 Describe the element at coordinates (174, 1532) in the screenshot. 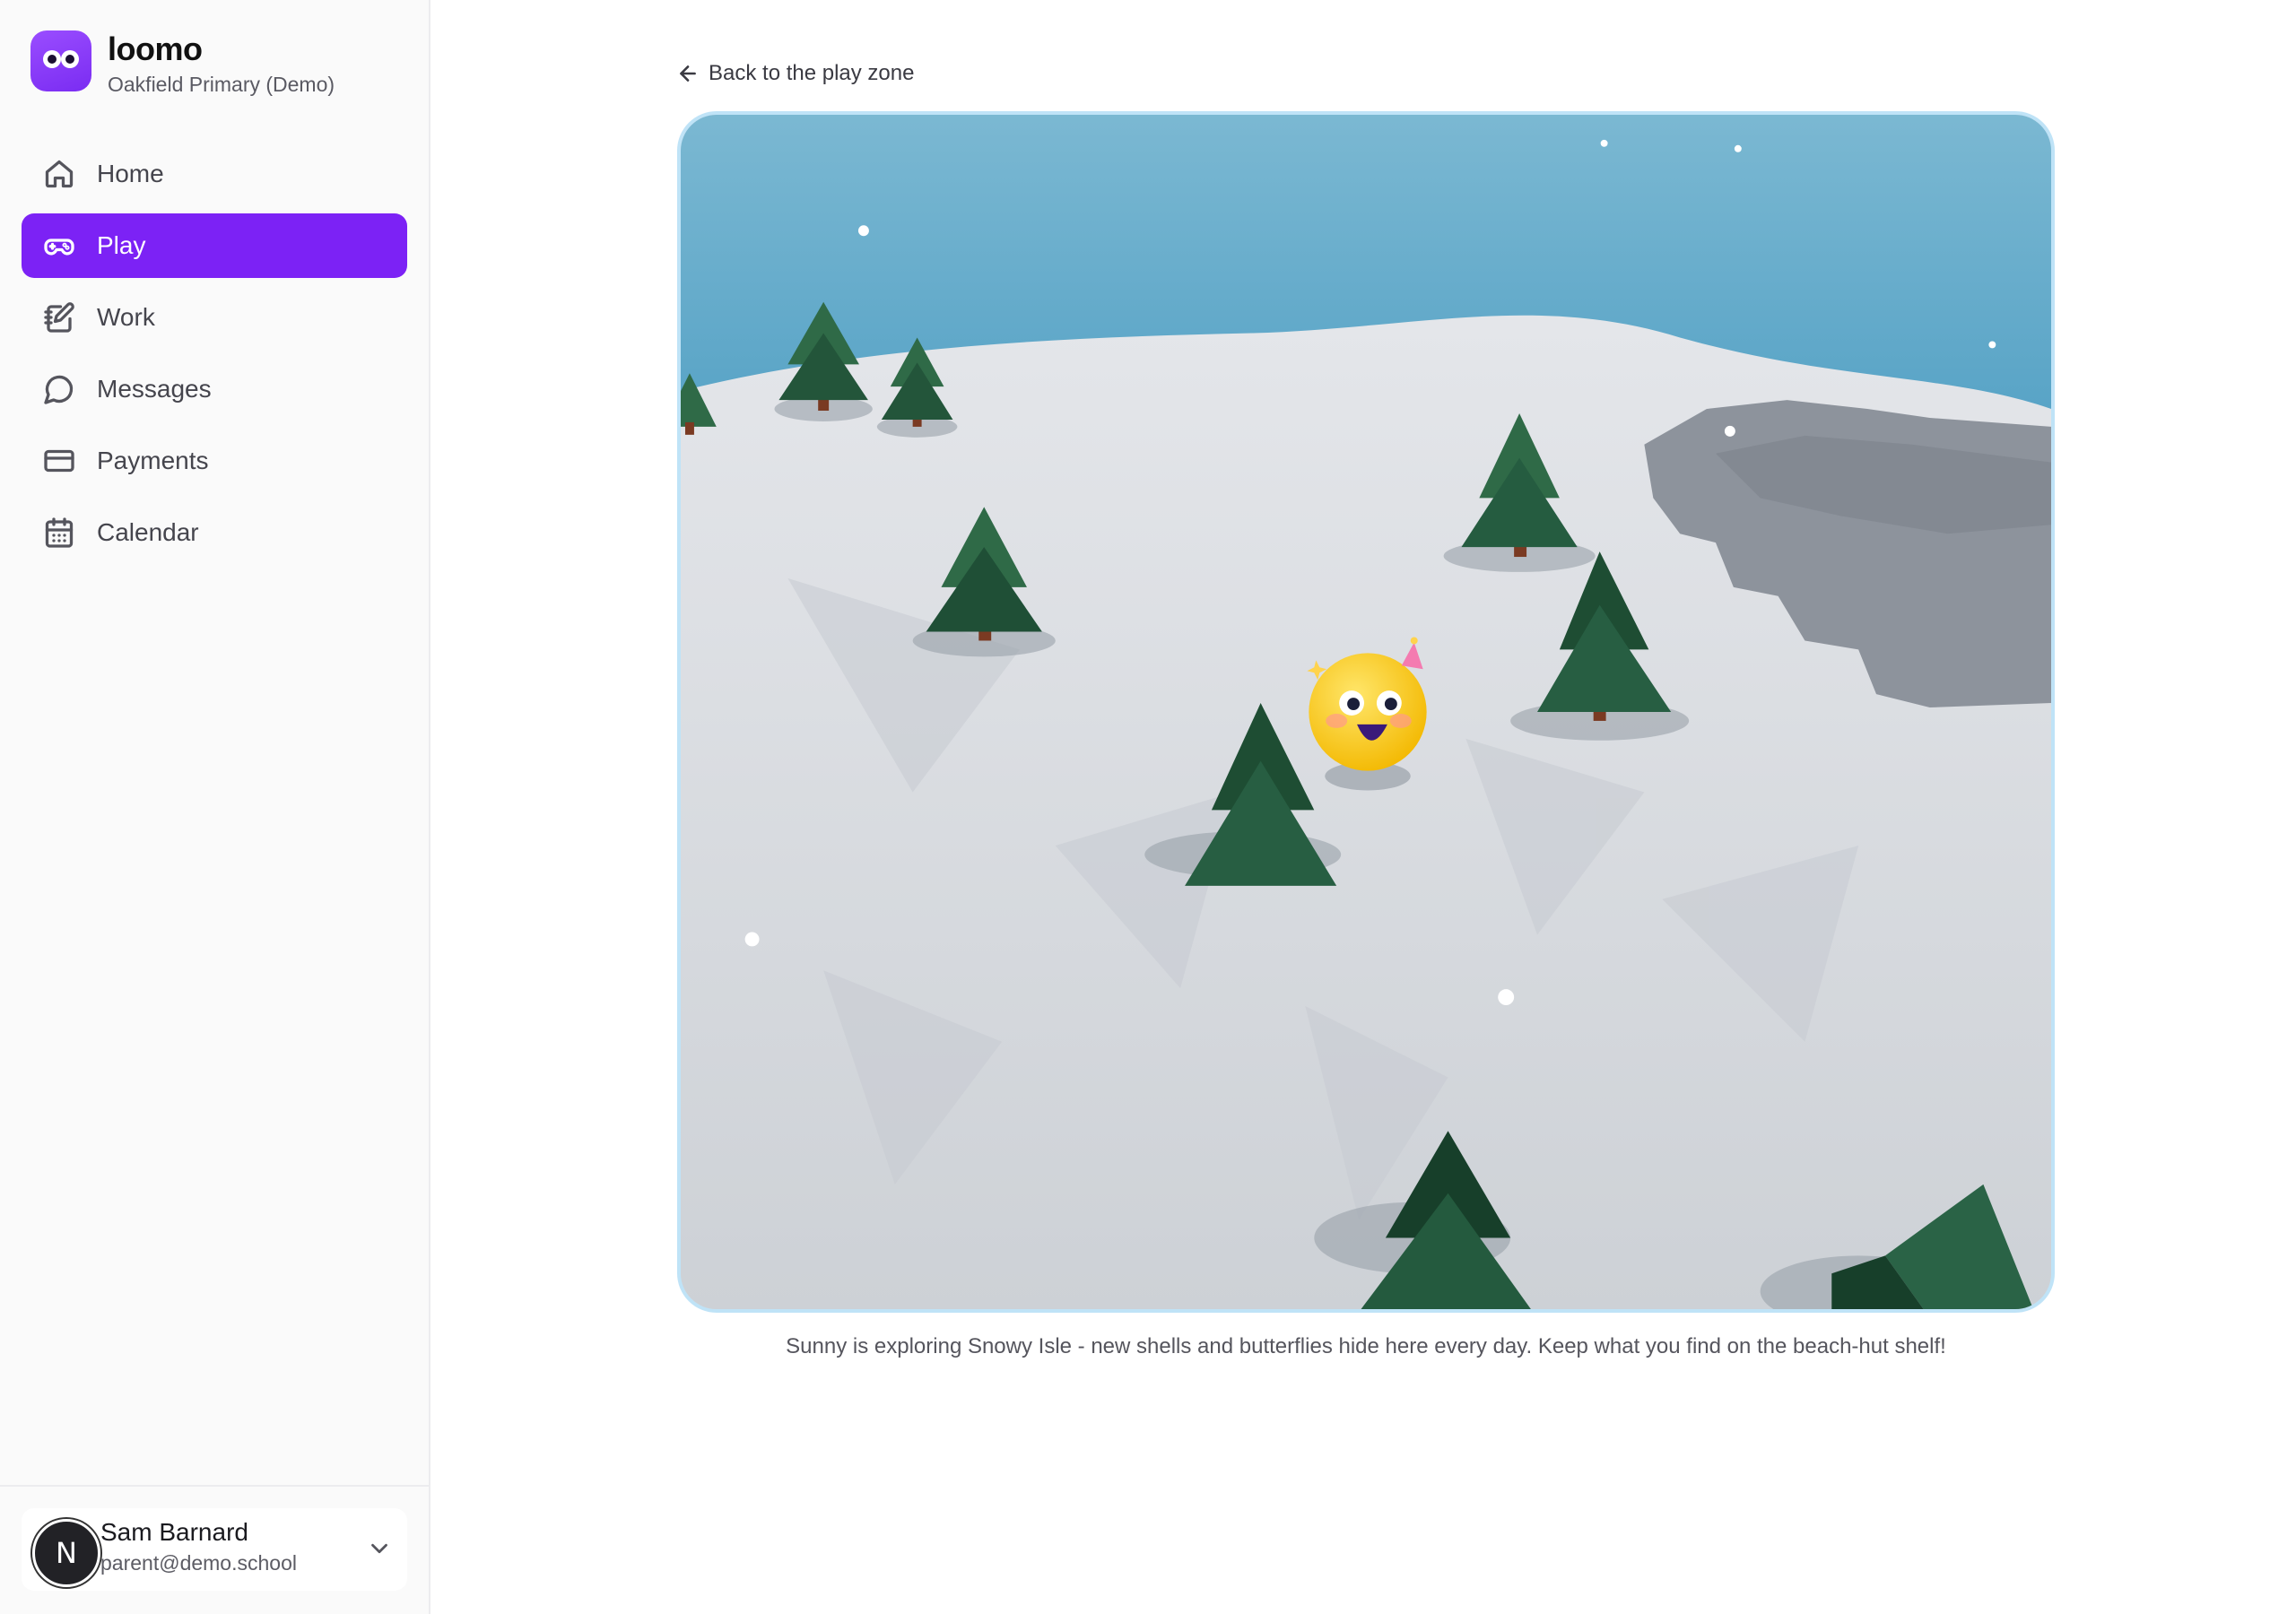

I see `user-name: Sam Barnard` at that location.